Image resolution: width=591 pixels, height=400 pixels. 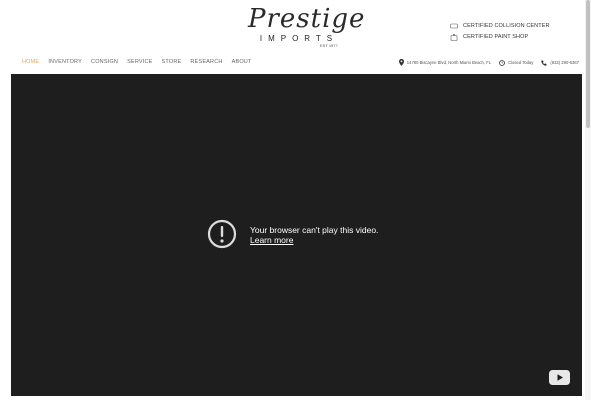 I want to click on cert-paint: CERTIFIED PAINT SHOP, so click(x=500, y=37).